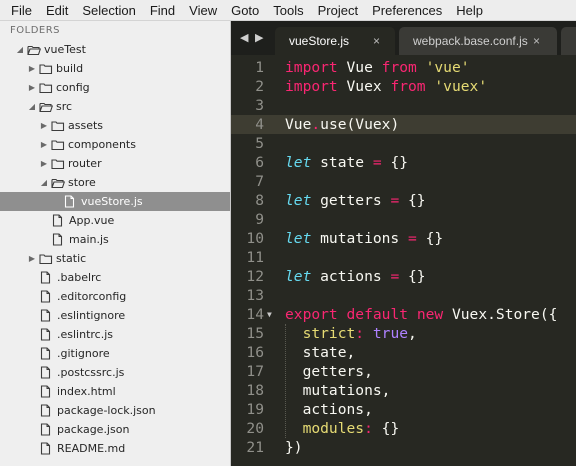  Describe the element at coordinates (65, 49) in the screenshot. I see `tree-label: vueTest` at that location.